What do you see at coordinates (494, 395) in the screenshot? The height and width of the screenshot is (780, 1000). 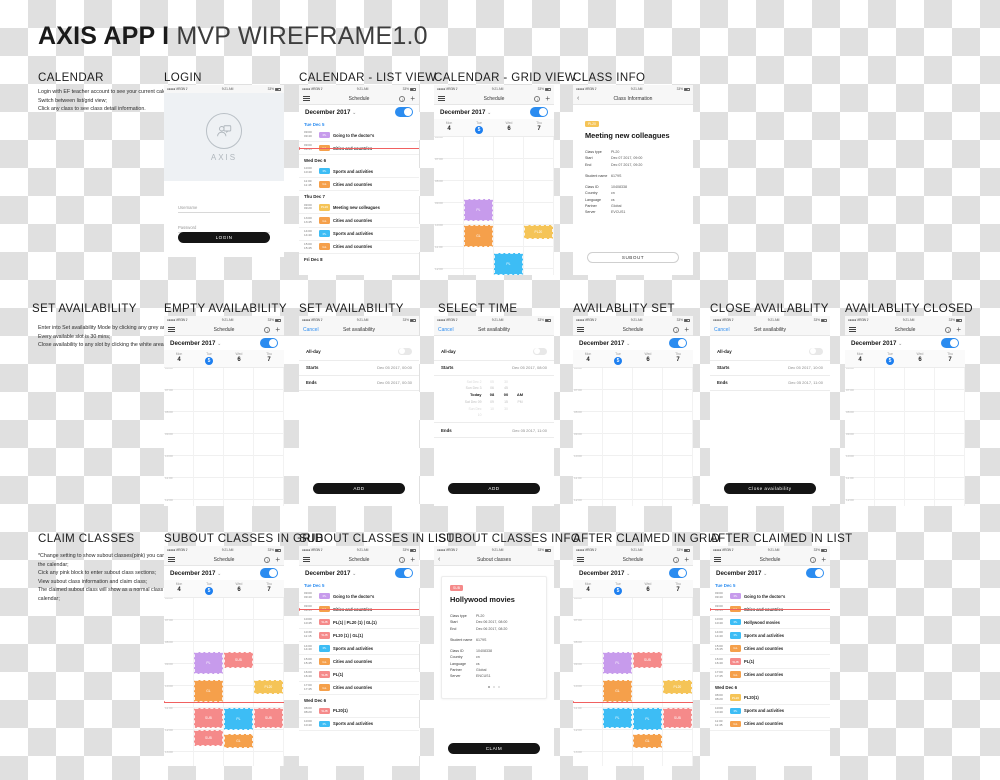 I see `picker-row: Today 08 00 AM` at bounding box center [494, 395].